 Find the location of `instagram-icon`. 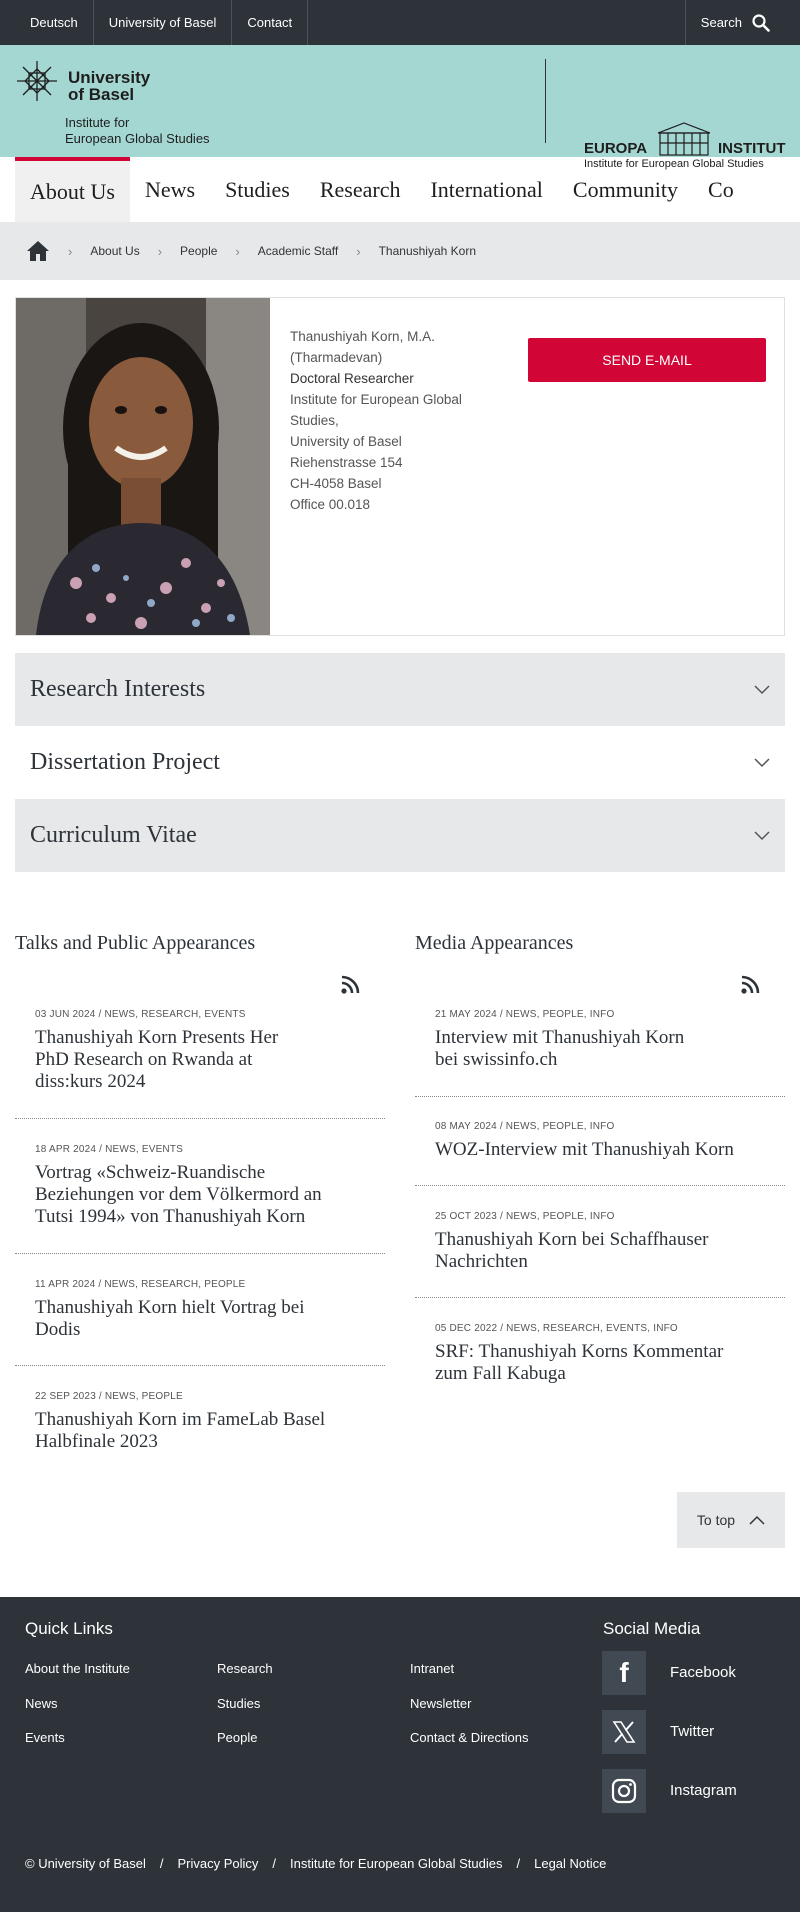

instagram-icon is located at coordinates (624, 1791).